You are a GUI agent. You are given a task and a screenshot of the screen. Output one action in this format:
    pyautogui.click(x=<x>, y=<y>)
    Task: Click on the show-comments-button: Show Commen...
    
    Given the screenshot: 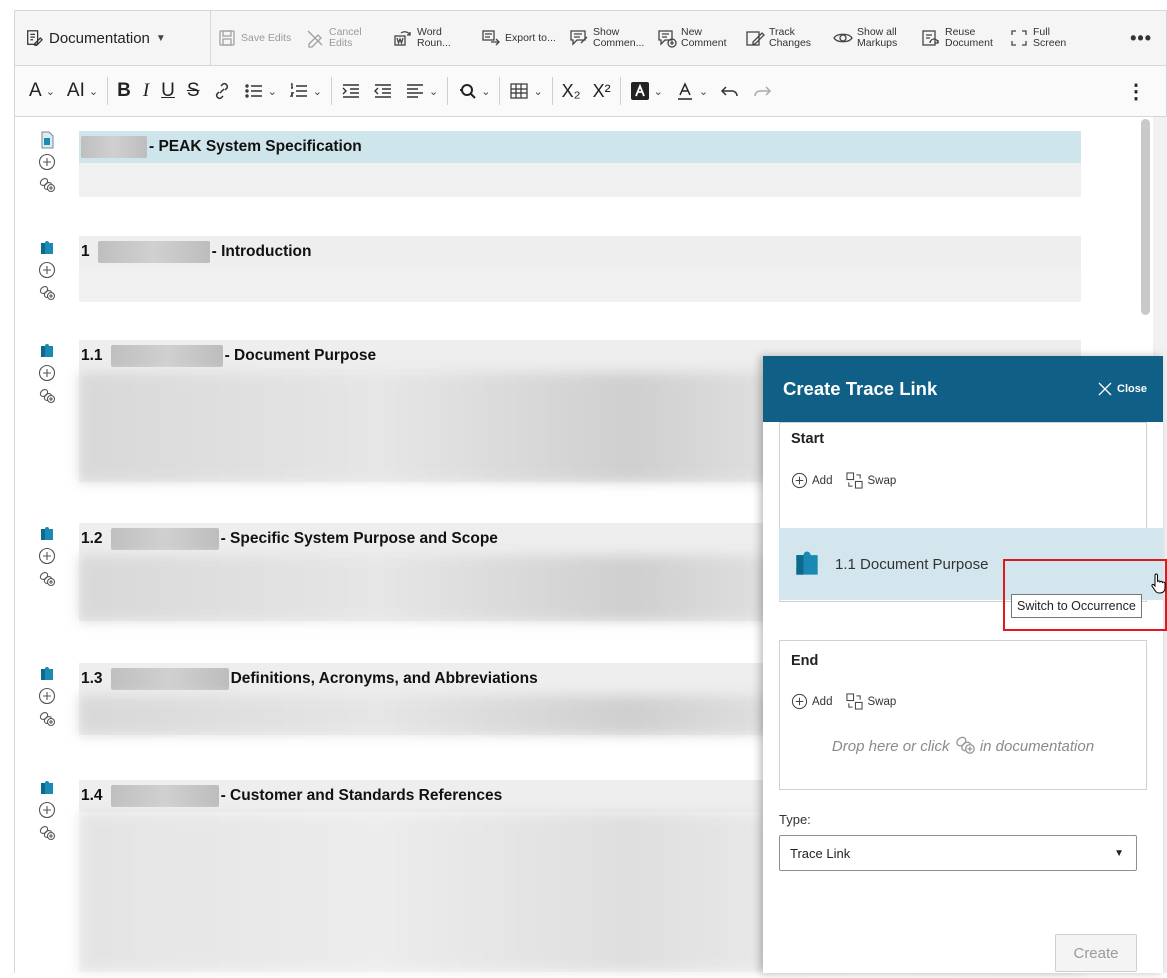 What is the action you would take?
    pyautogui.click(x=607, y=38)
    